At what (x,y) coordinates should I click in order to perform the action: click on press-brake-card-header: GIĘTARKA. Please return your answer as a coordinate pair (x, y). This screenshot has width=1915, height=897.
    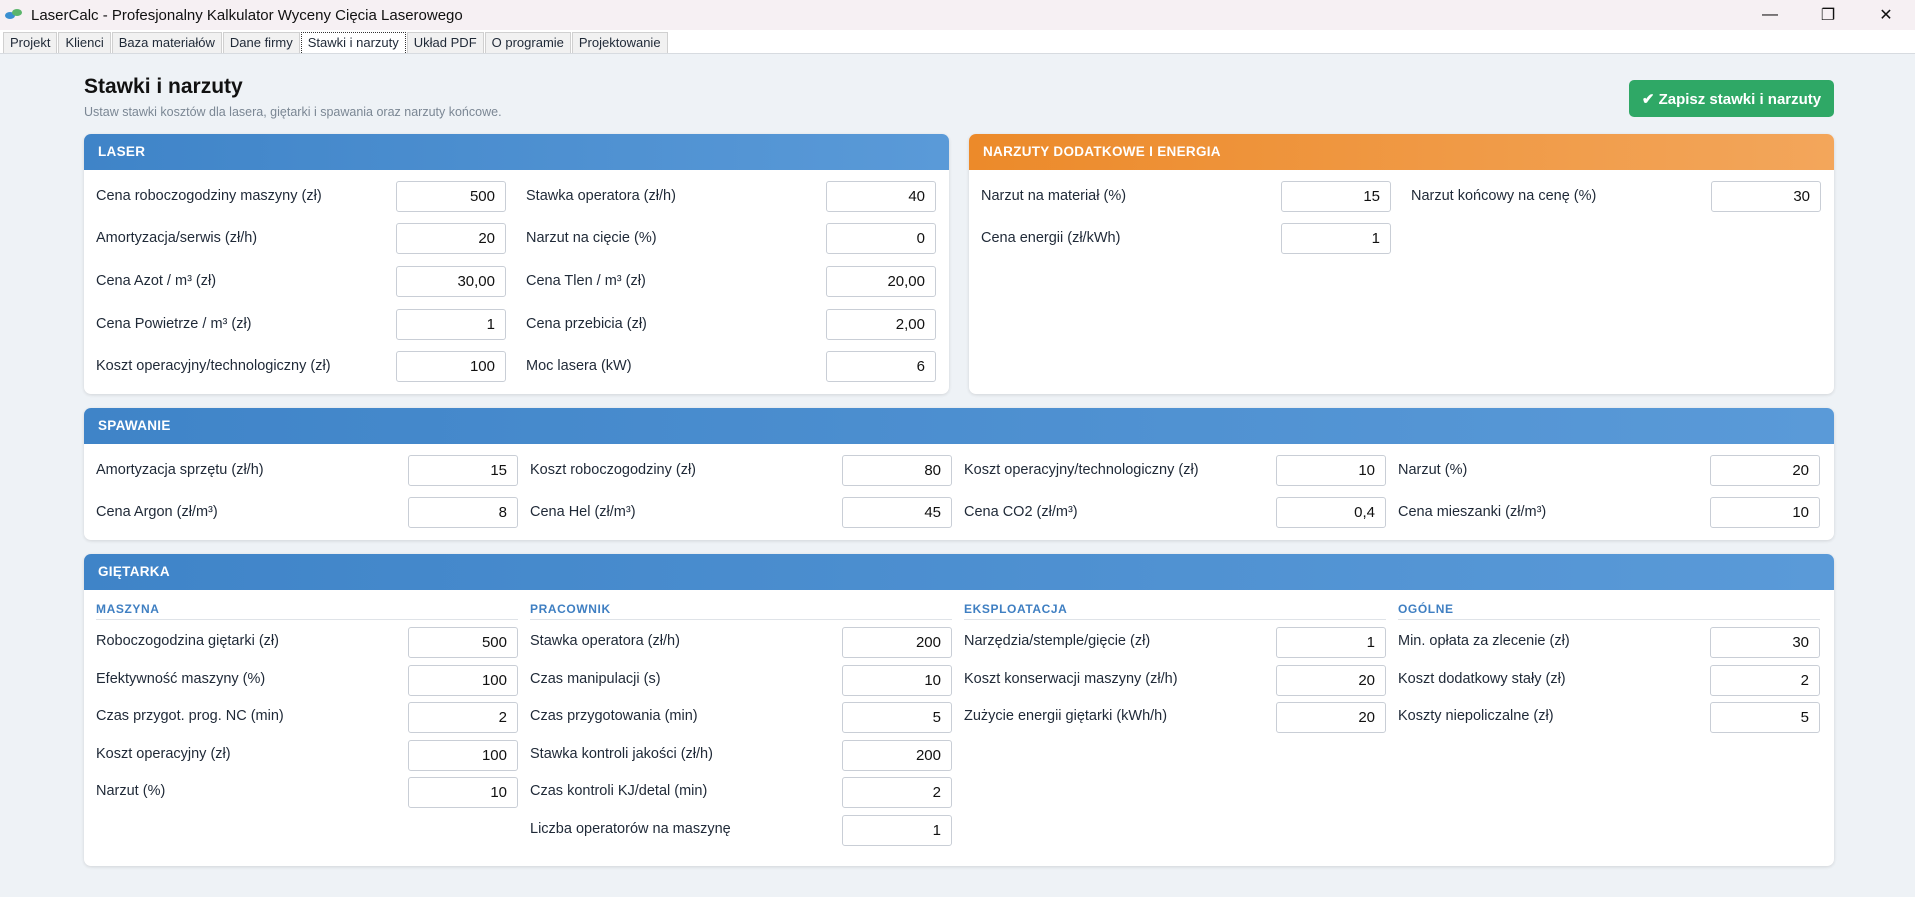
    Looking at the image, I should click on (959, 572).